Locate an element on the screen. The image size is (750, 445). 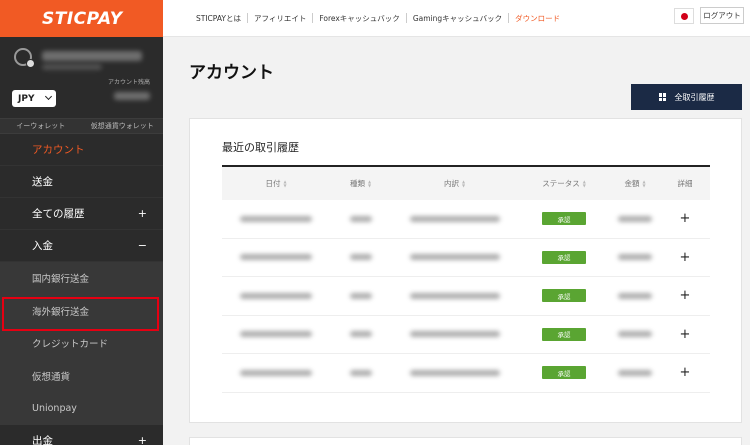
sub-item-crypto: 仮想通貨 is located at coordinates (81, 375).